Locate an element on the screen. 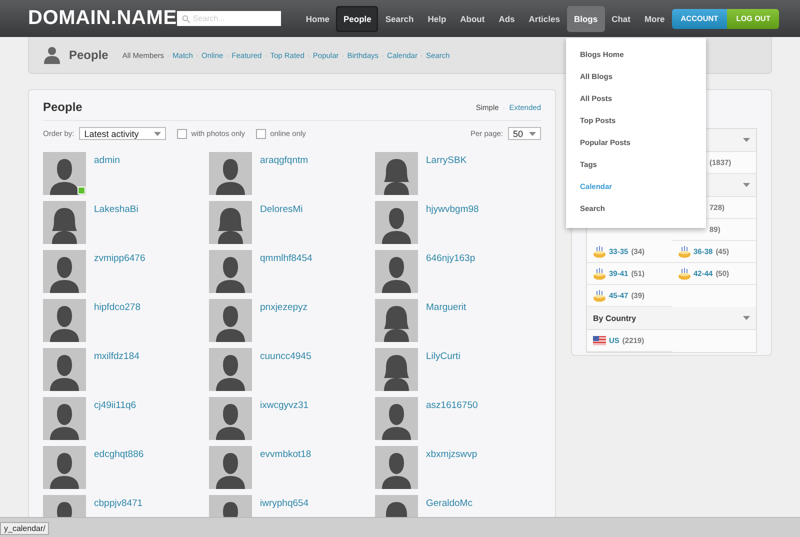  nav-tab: More is located at coordinates (654, 19).